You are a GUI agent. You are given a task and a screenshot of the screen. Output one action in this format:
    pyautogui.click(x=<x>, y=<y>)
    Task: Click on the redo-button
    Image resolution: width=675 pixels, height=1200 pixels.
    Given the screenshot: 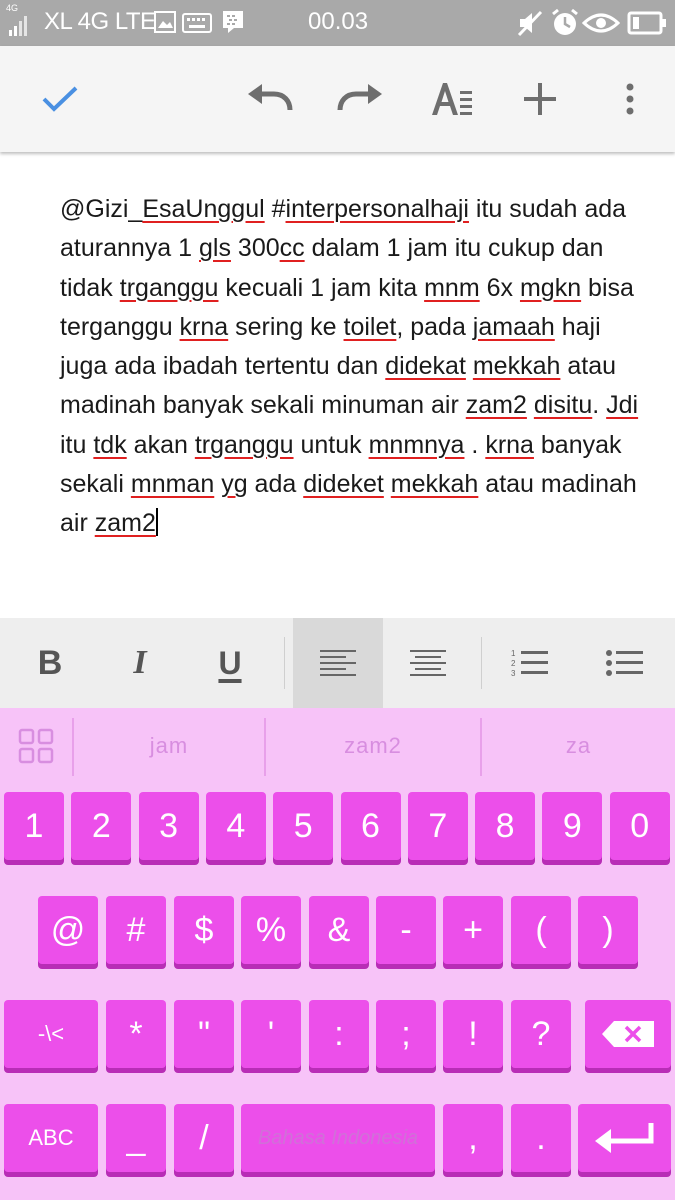 What is the action you would take?
    pyautogui.click(x=360, y=99)
    